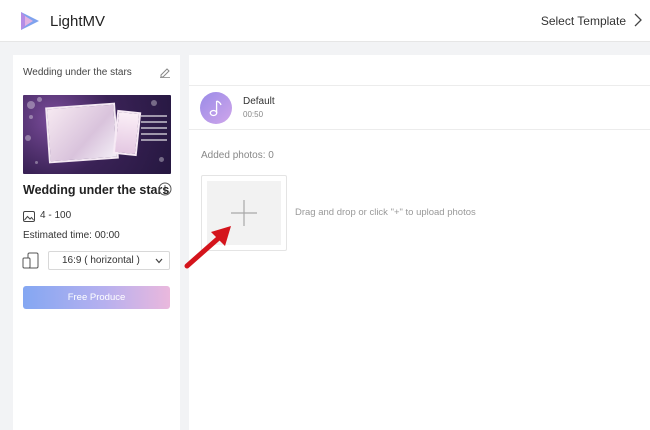 This screenshot has width=650, height=430. What do you see at coordinates (78, 21) in the screenshot?
I see `app-name: LightMV` at bounding box center [78, 21].